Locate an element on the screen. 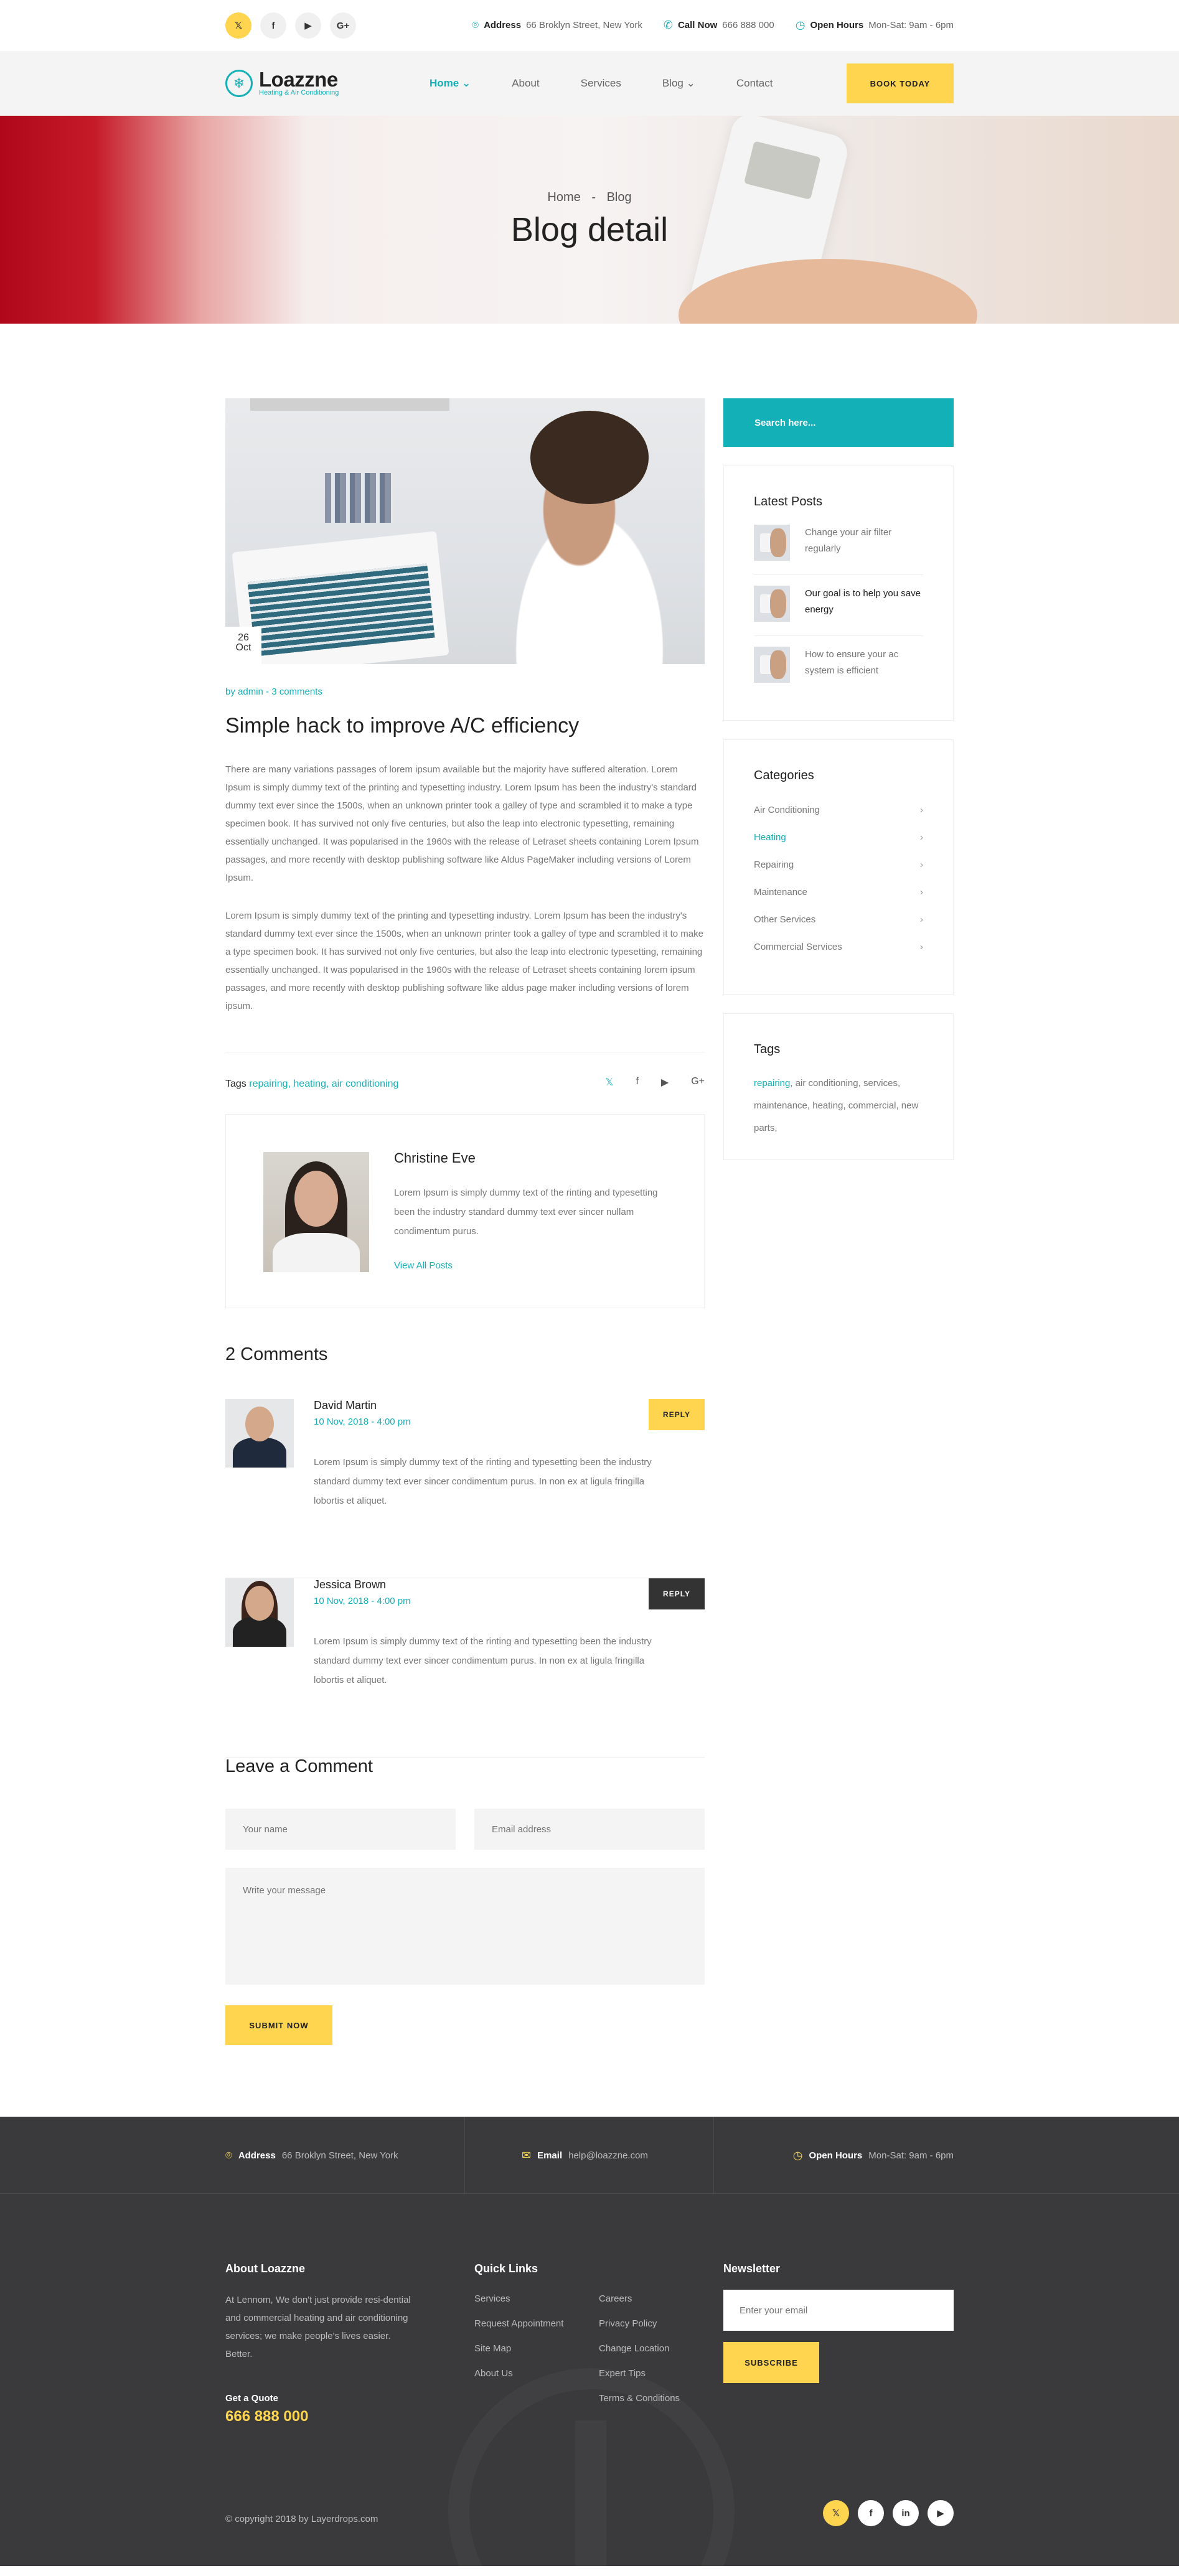  footer-link: Careers is located at coordinates (616, 2298).